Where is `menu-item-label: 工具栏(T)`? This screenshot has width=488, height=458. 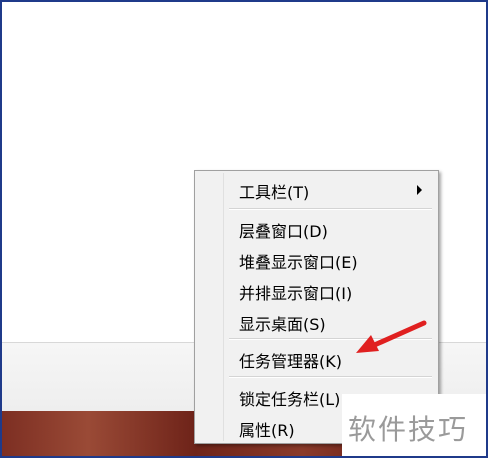 menu-item-label: 工具栏(T) is located at coordinates (274, 192).